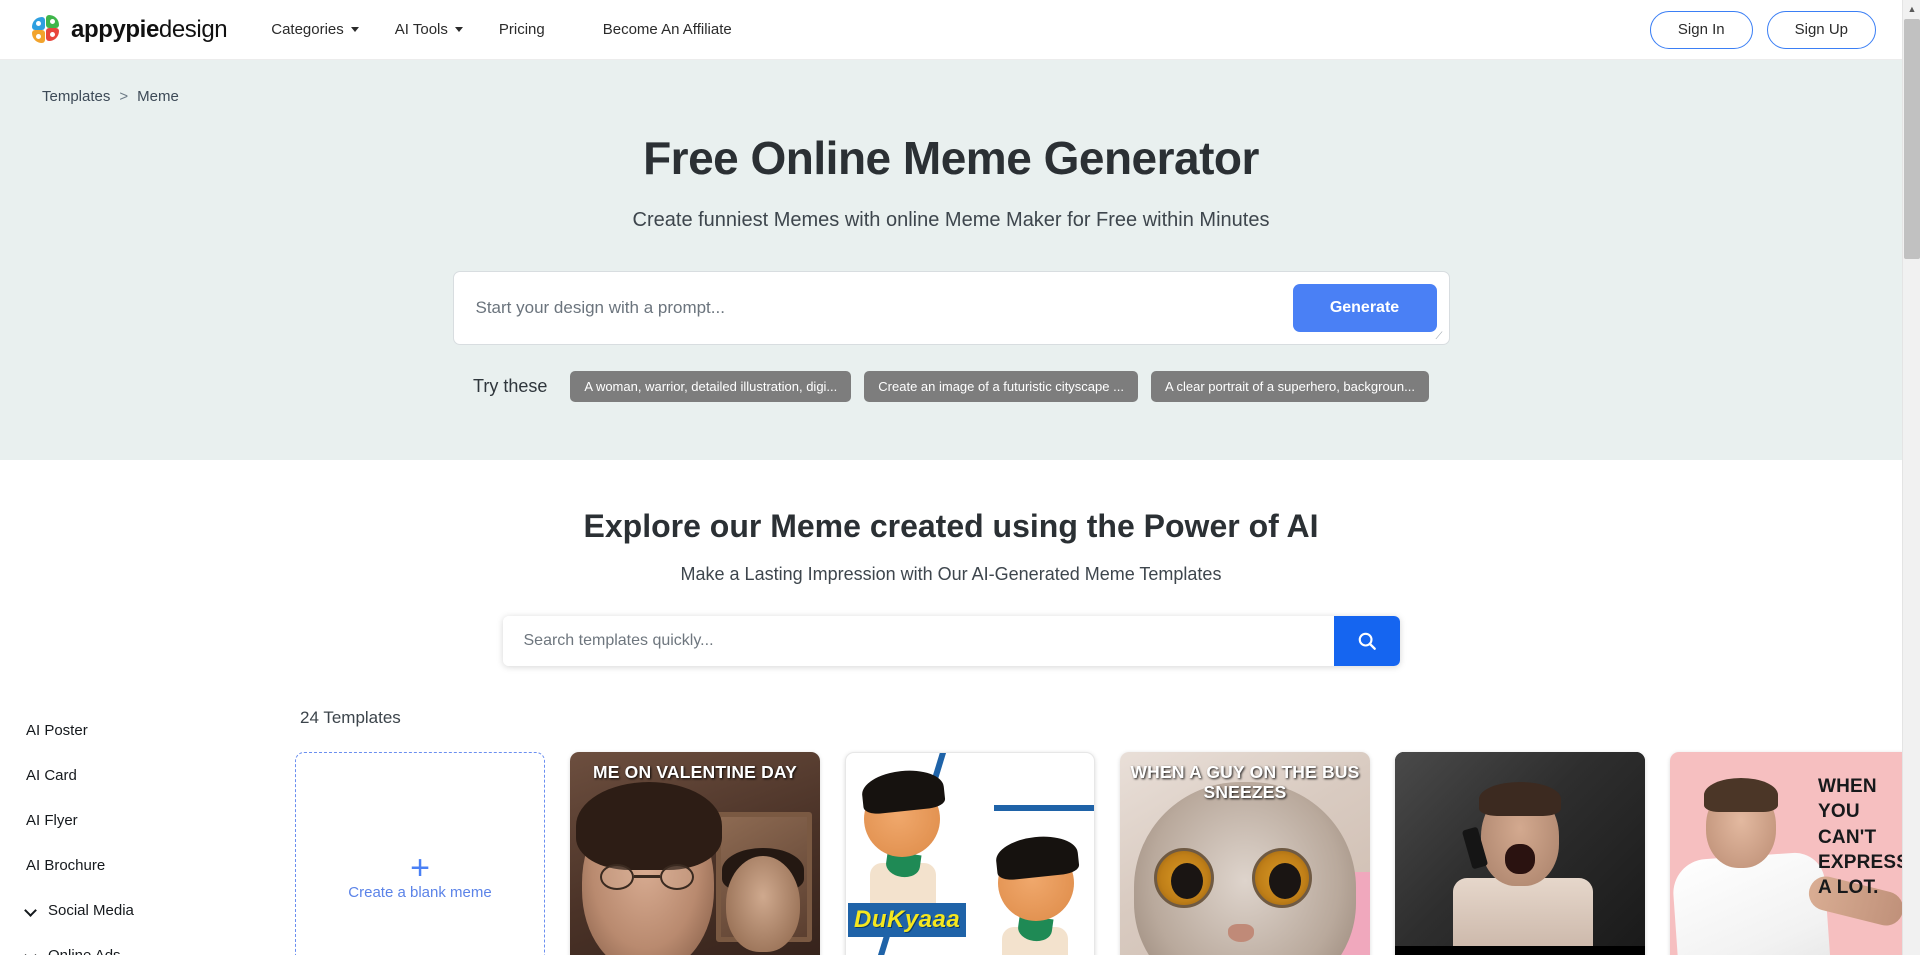 This screenshot has width=1920, height=955. I want to click on nav-item-become-an-affiliate: Become An Affiliate, so click(667, 29).